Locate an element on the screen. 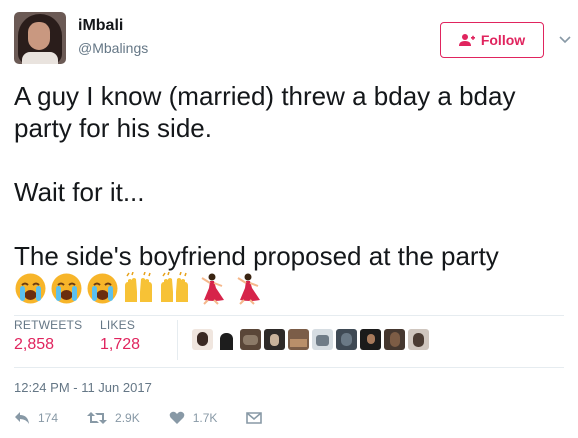 This screenshot has width=578, height=438. likes-count: 1,728 is located at coordinates (120, 344).